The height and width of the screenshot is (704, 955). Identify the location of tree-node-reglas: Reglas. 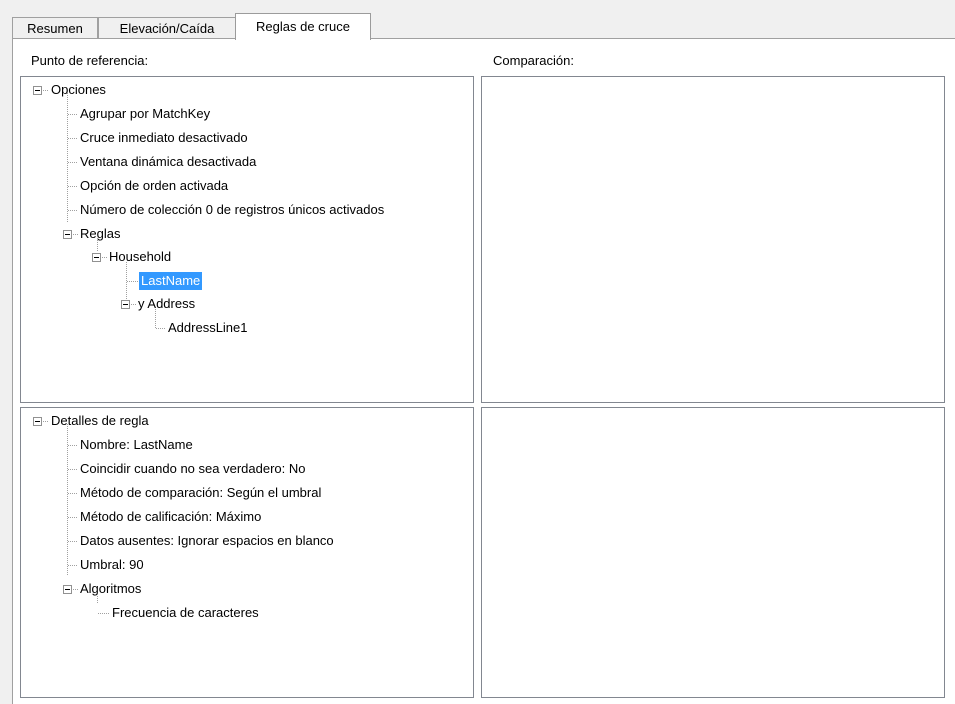
(246, 235).